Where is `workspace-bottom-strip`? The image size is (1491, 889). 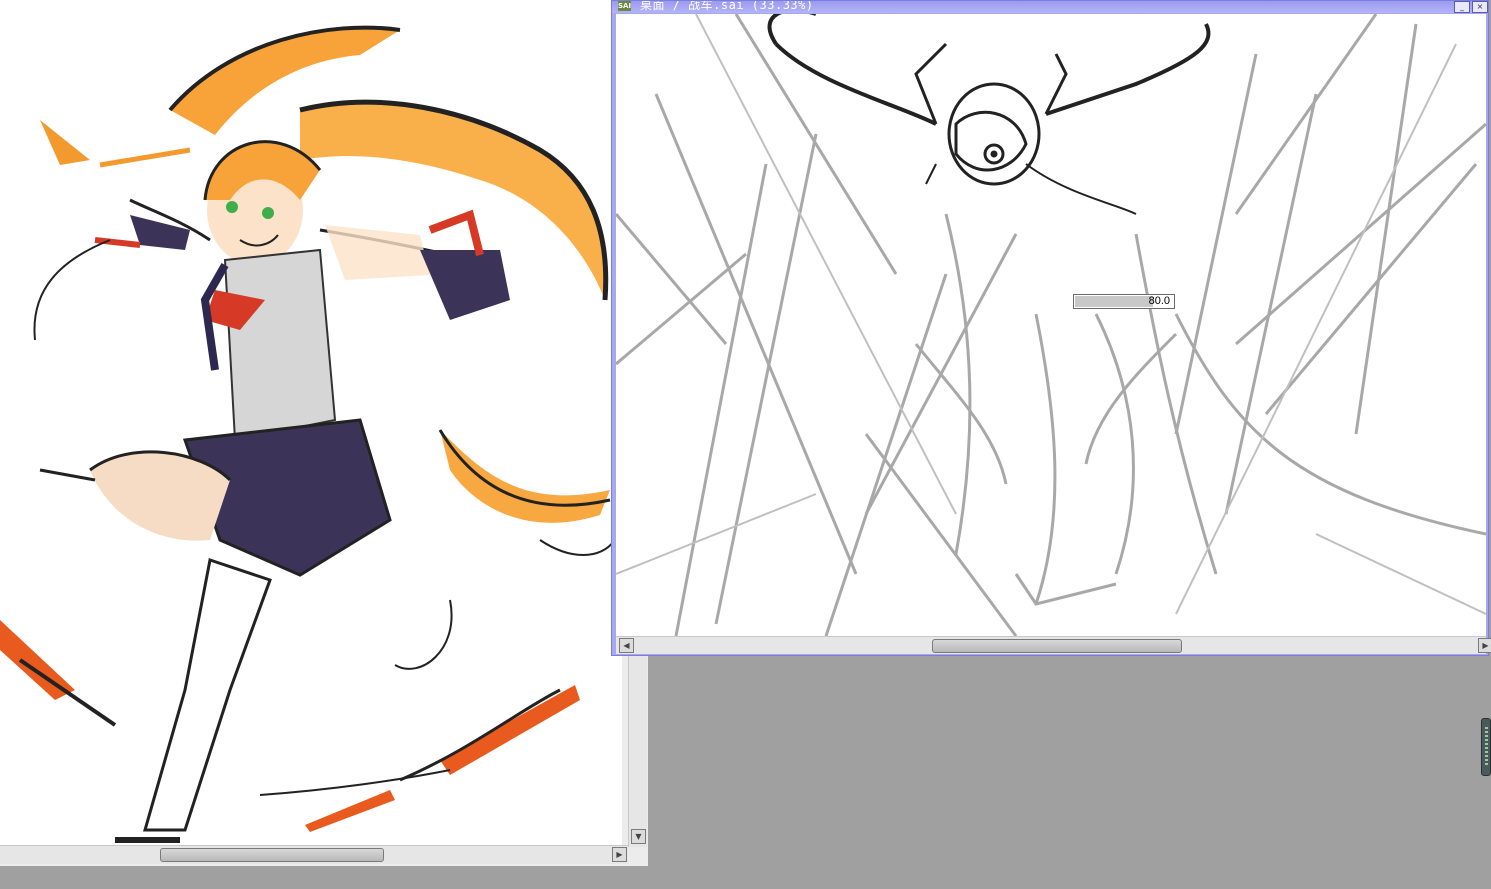 workspace-bottom-strip is located at coordinates (745, 877).